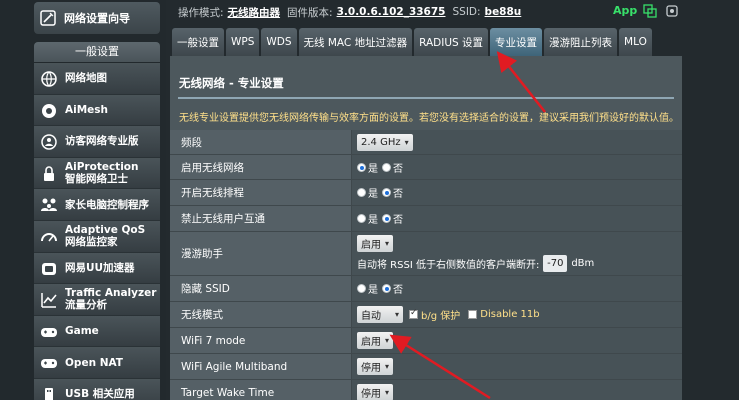  I want to click on sidebar-item-uu-accelerator: 网易UU加速器, so click(97, 268).